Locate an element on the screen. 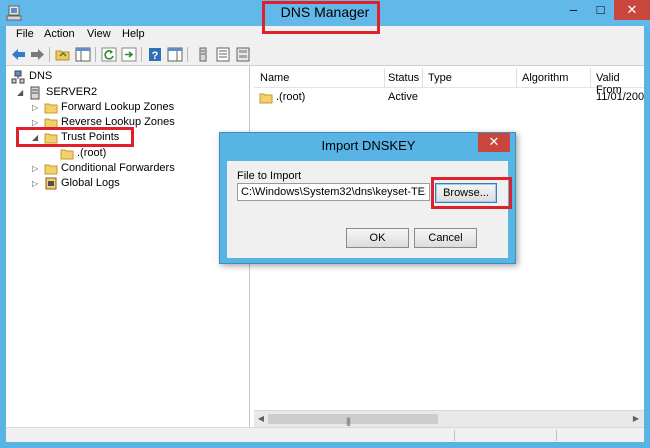 The image size is (650, 448). menu-action: Action is located at coordinates (59, 34).